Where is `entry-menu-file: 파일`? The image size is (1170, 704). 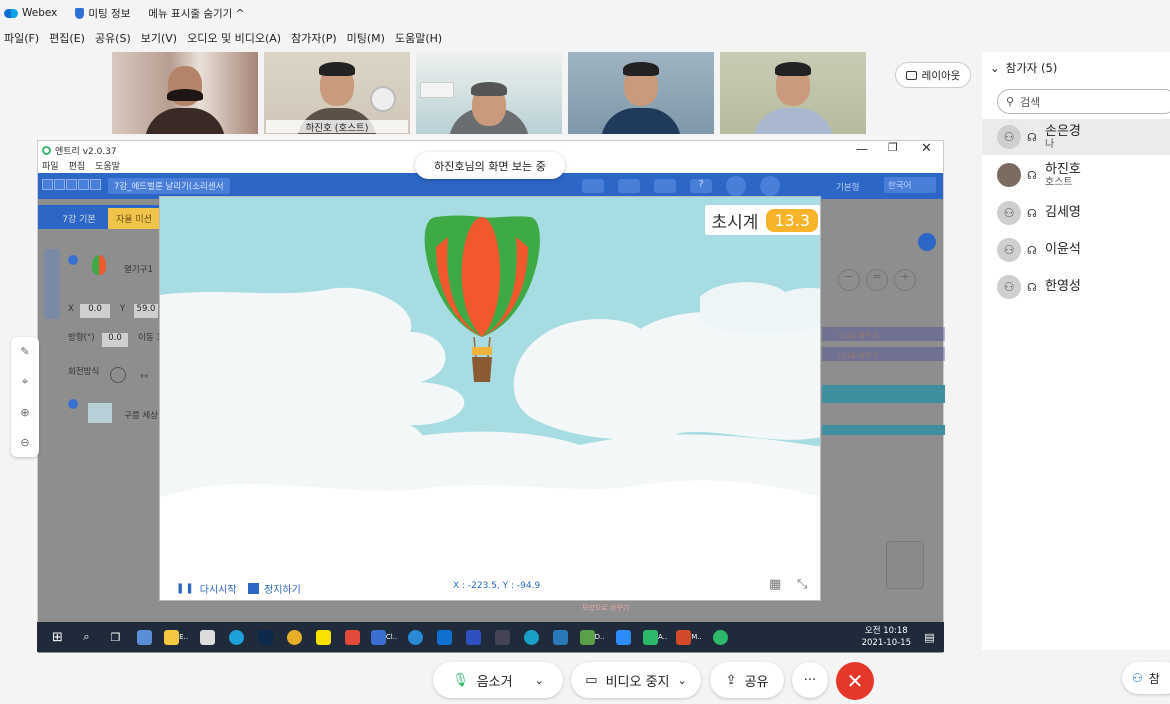 entry-menu-file: 파일 is located at coordinates (50, 165).